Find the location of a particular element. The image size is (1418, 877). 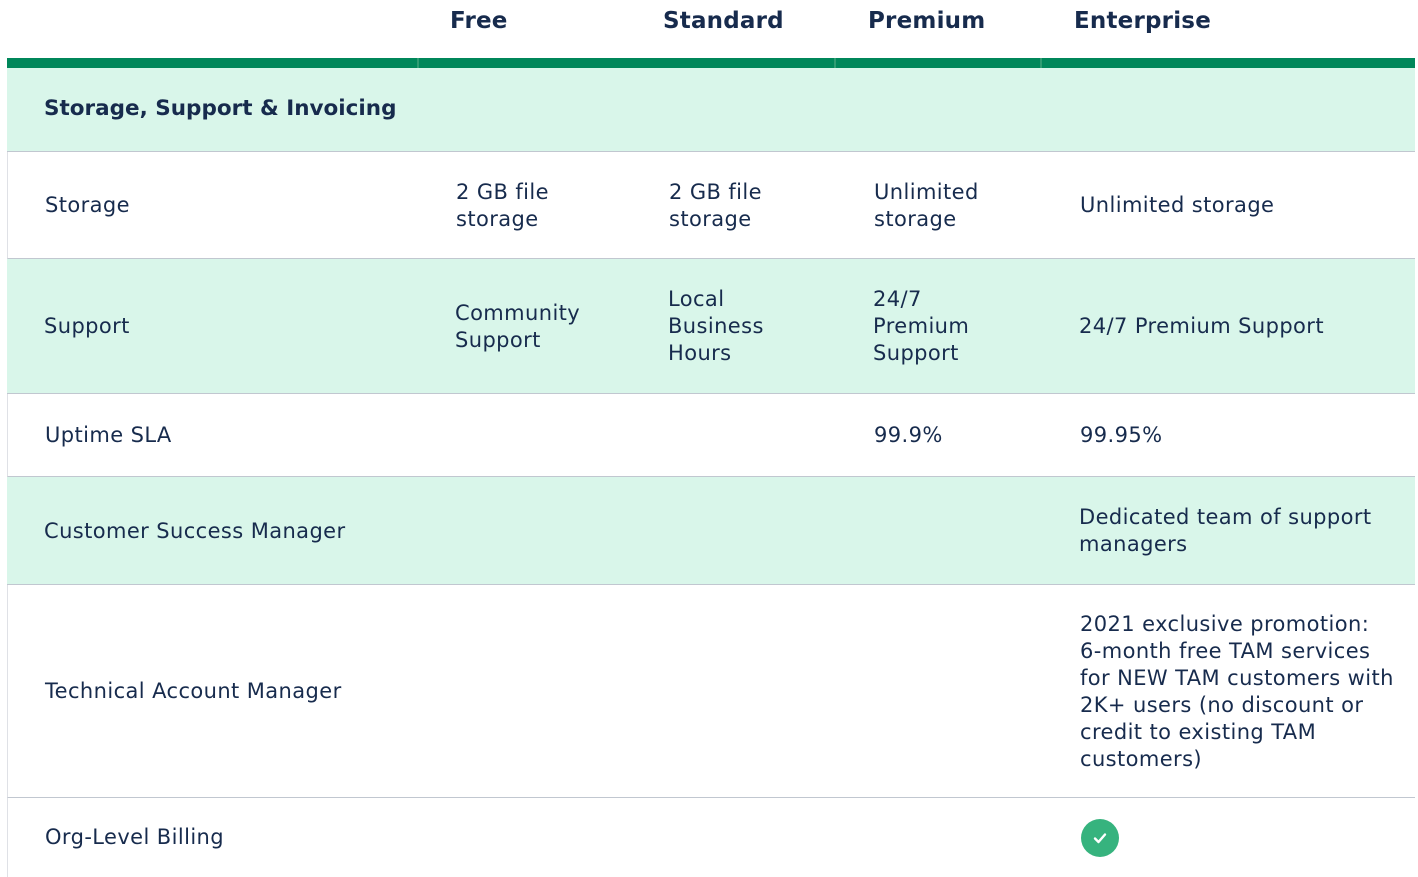

row-label: Customer Success Manager is located at coordinates (195, 530).